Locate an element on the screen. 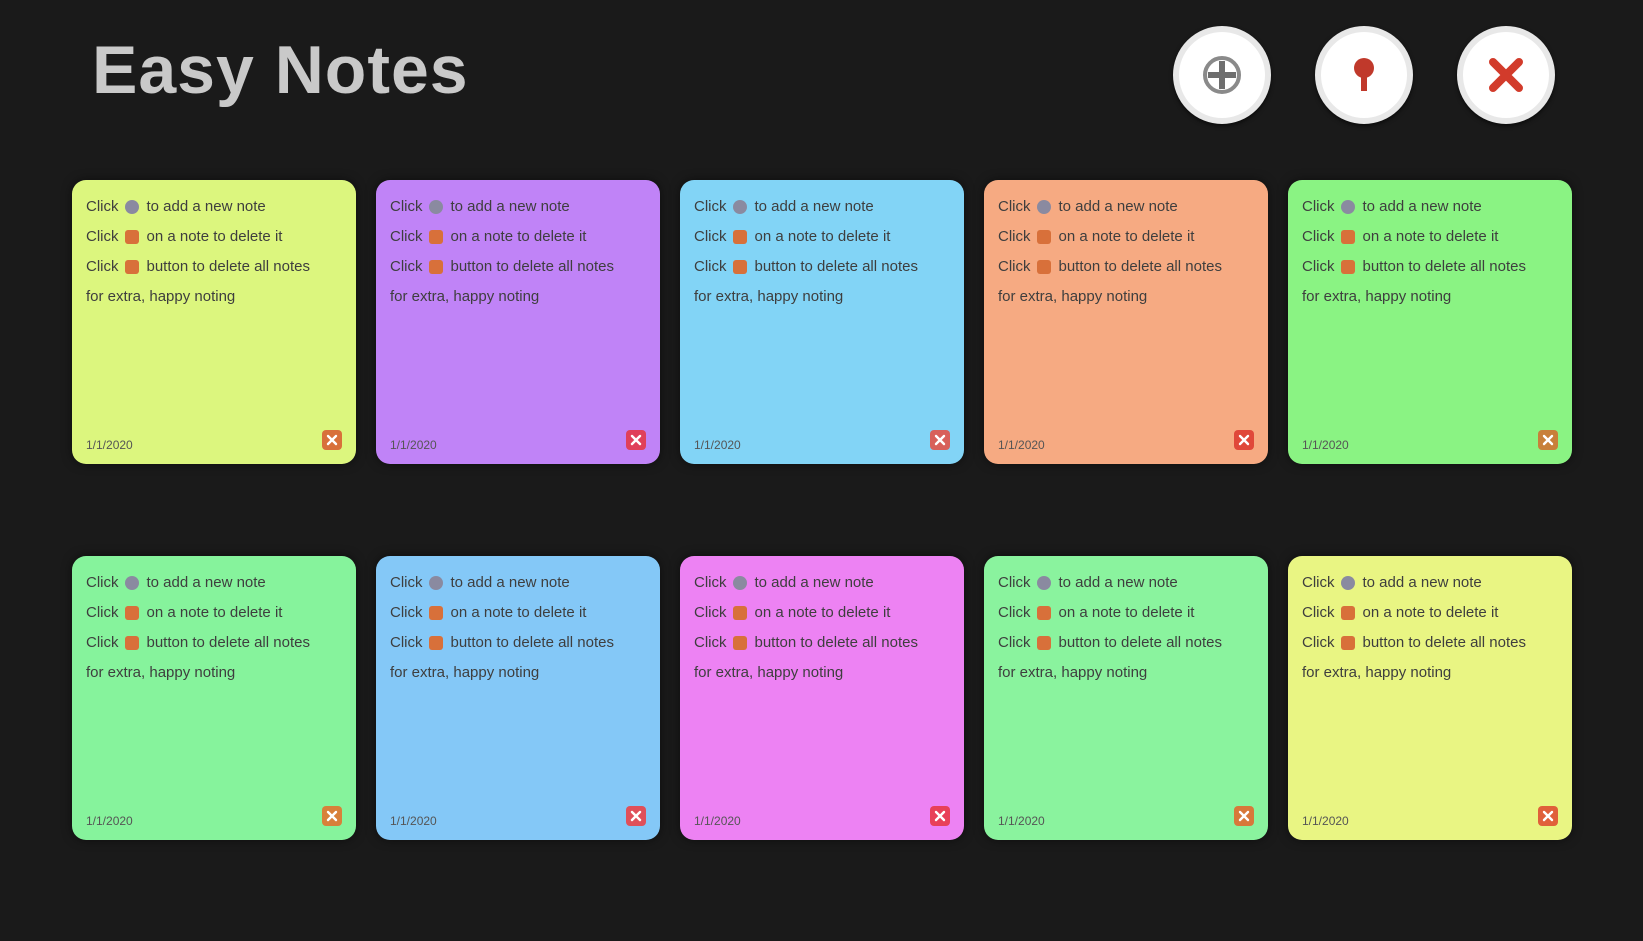  pin-button is located at coordinates (1364, 75).